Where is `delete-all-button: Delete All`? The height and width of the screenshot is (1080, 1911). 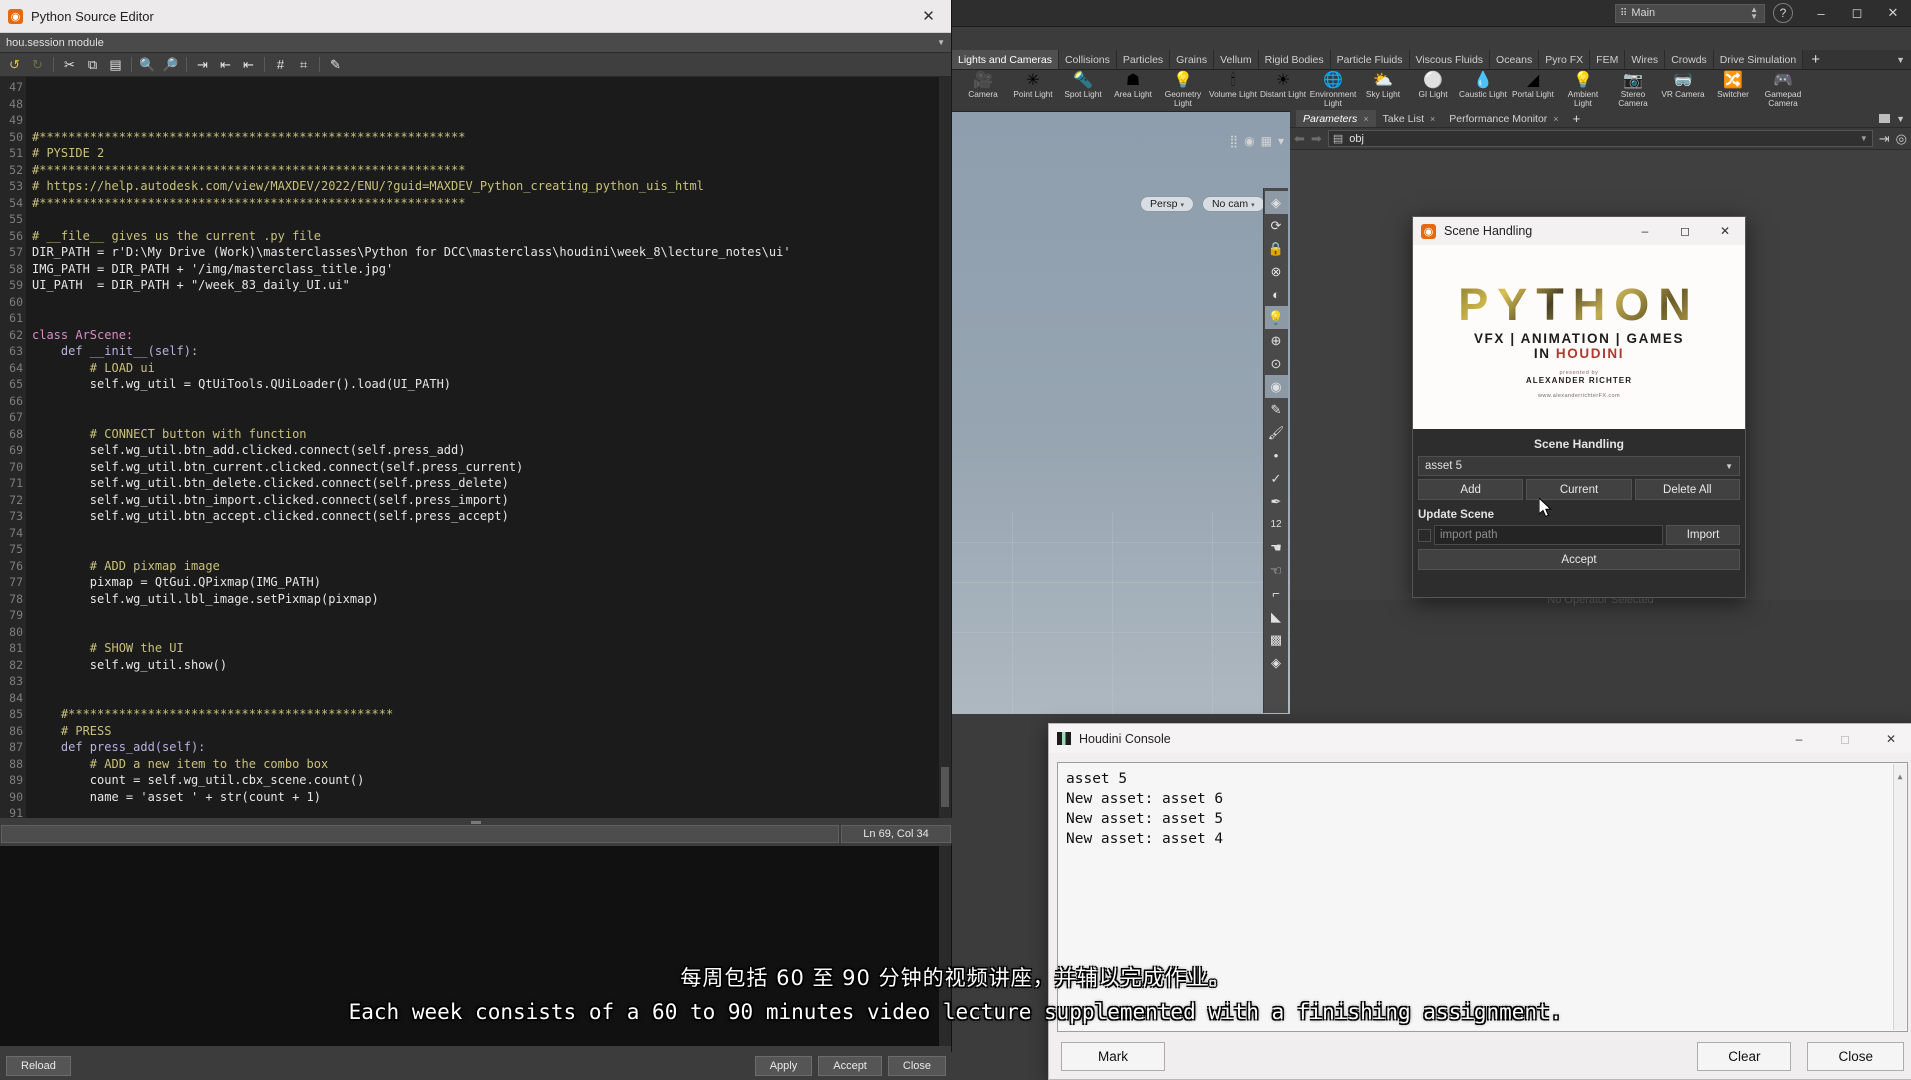
delete-all-button: Delete All is located at coordinates (1687, 489).